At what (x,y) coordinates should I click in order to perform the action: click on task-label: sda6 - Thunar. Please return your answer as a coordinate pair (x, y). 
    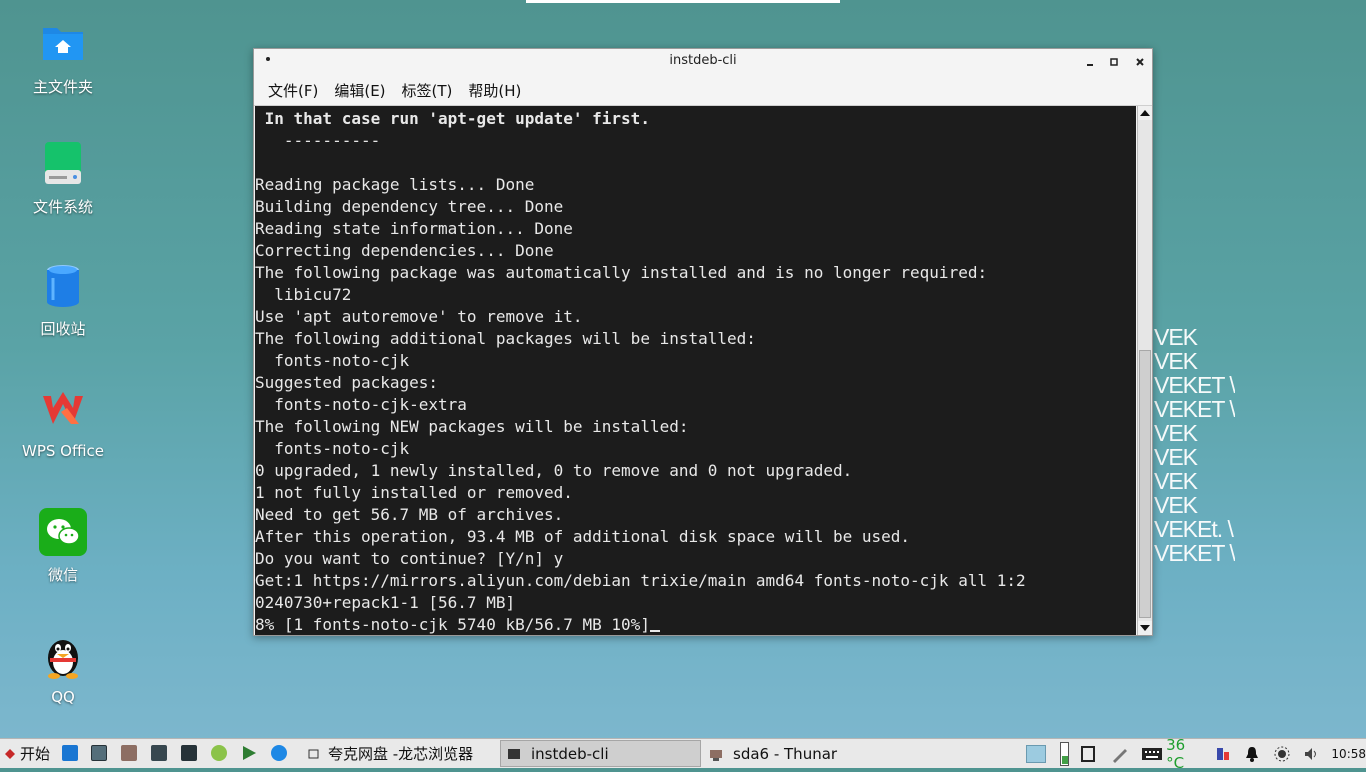
    Looking at the image, I should click on (785, 753).